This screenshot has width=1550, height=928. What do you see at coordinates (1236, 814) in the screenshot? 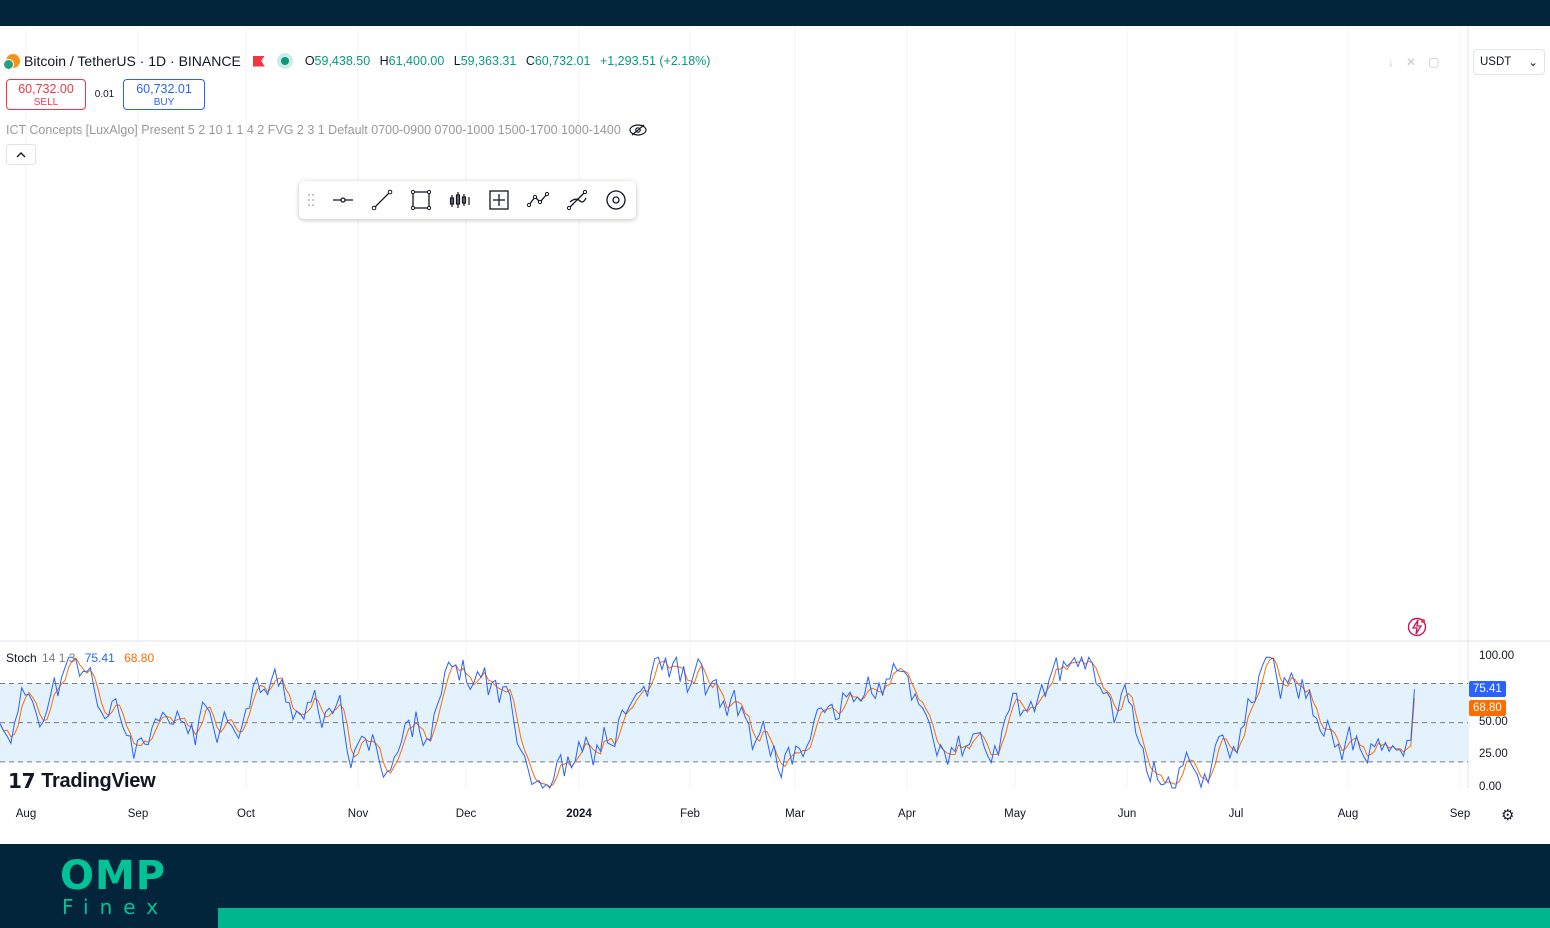
I see `time-tick-label: Jul` at bounding box center [1236, 814].